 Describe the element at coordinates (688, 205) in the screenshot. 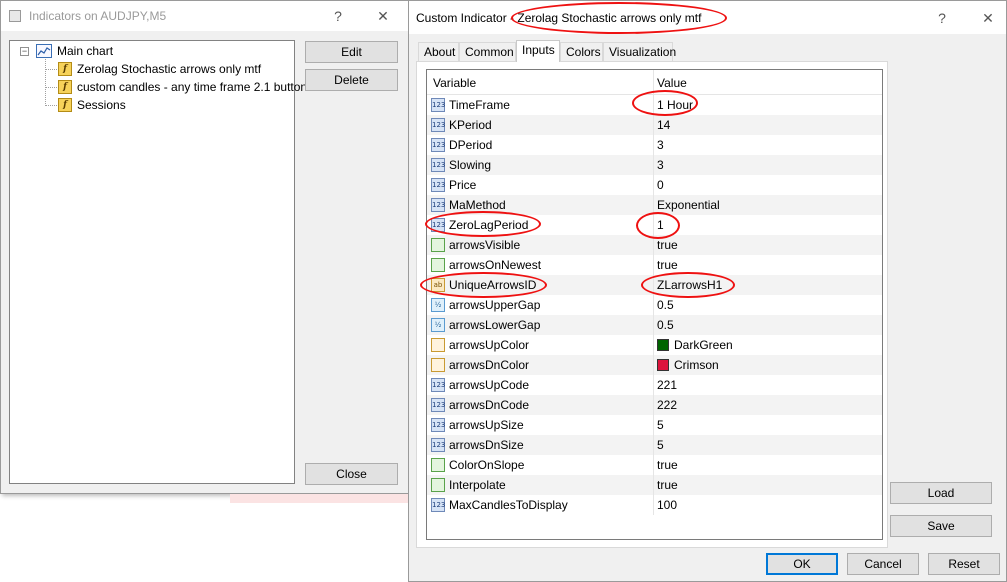

I see `param-value: Exponential` at that location.